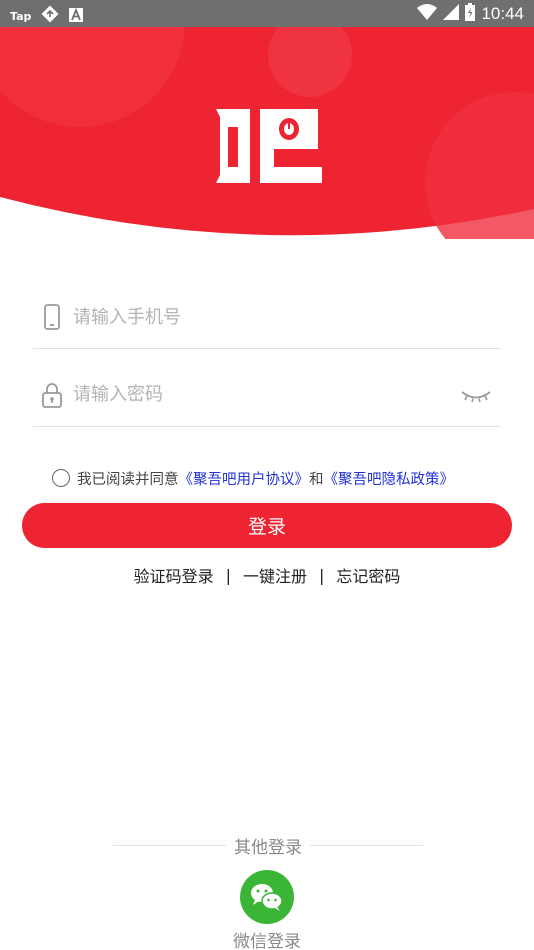  Describe the element at coordinates (128, 479) in the screenshot. I see `agreement-prefix: 我已阅读并同意` at that location.